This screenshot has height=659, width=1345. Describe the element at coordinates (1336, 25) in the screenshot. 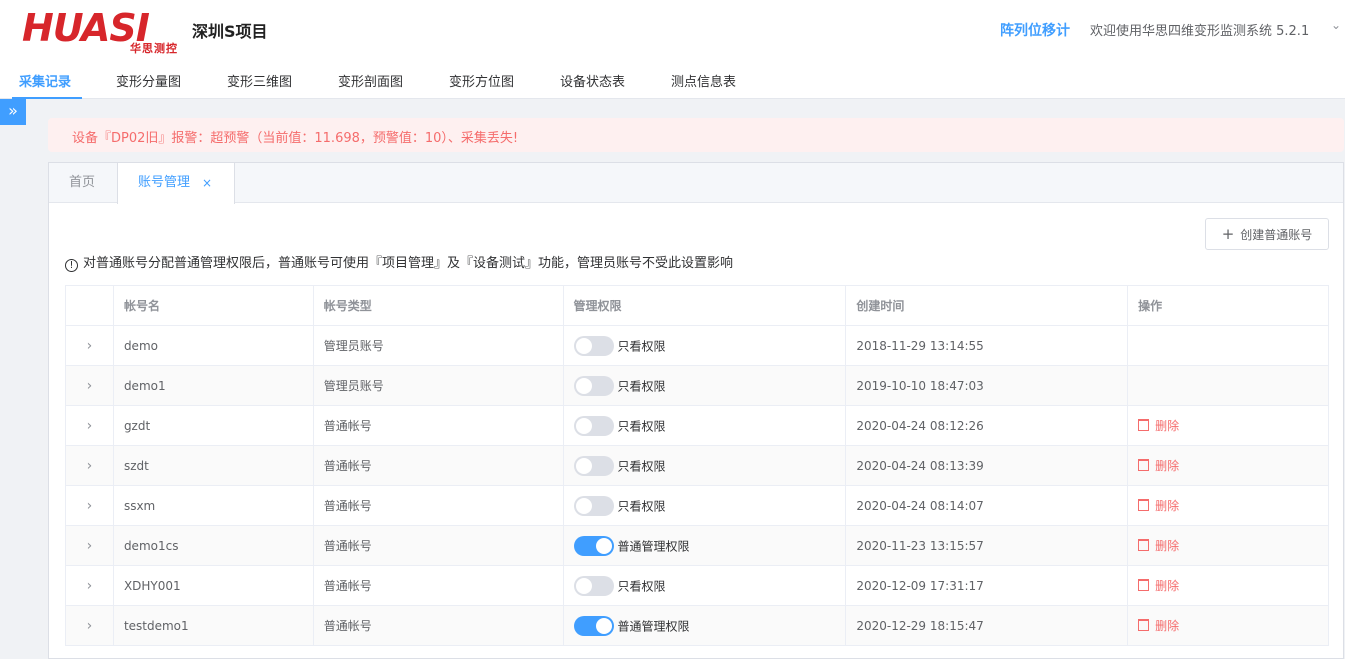

I see `chevron-down-icon: ⌄` at that location.